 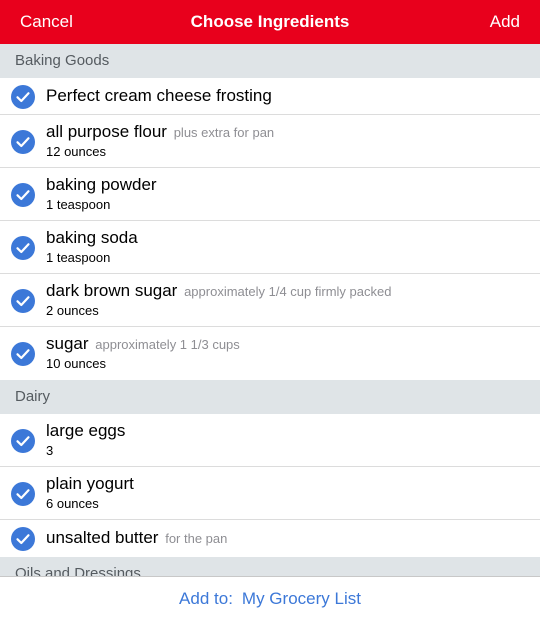 I want to click on ingredient-name: plain yogurt, so click(x=90, y=483).